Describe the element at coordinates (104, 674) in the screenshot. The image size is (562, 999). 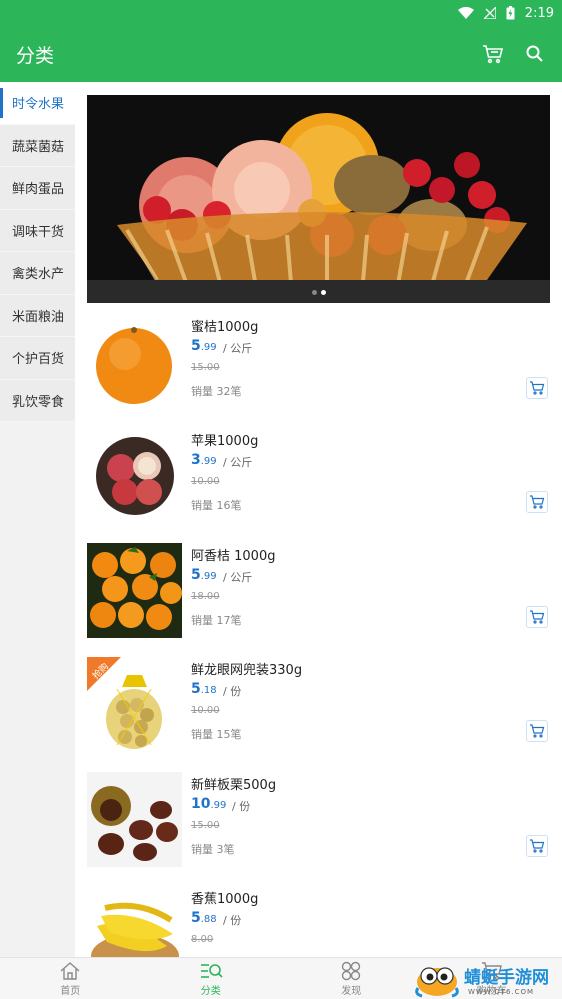
I see `flash-sale-badge: 抢购` at that location.